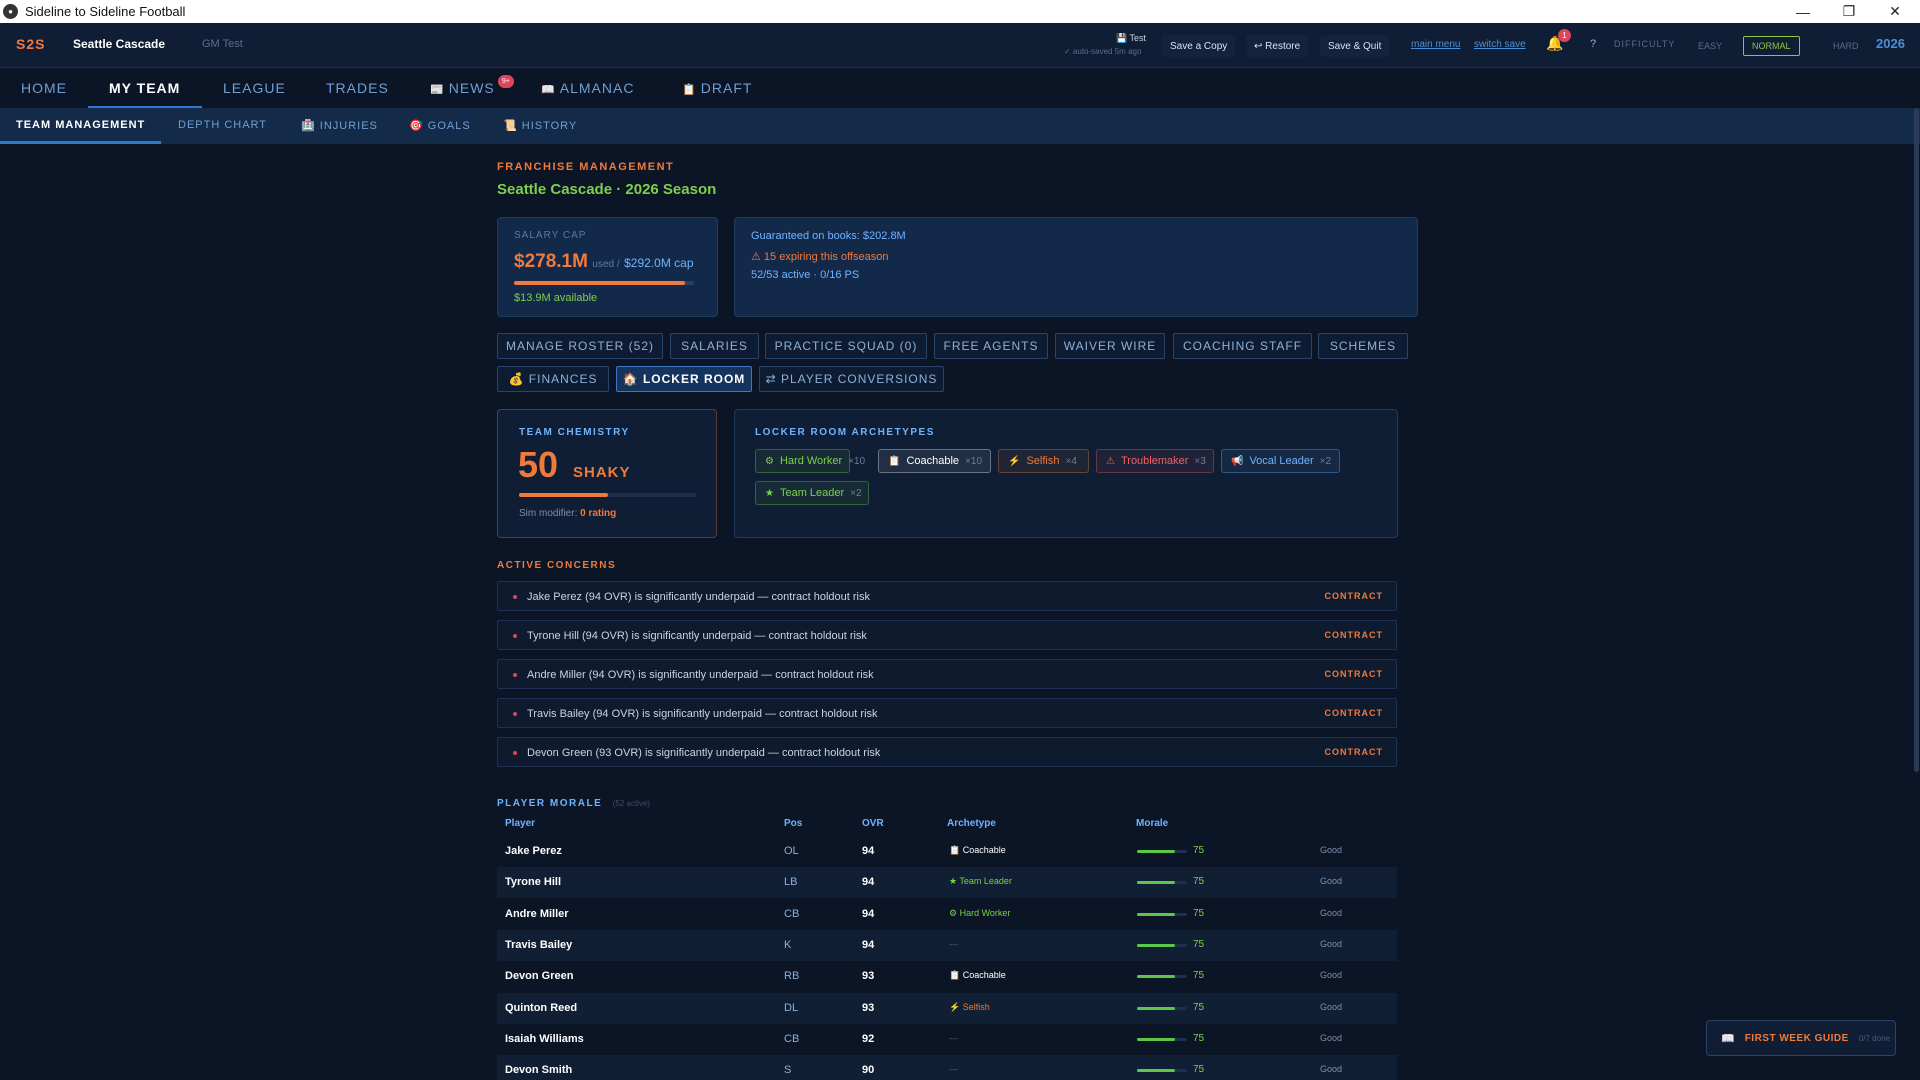 Image resolution: width=1920 pixels, height=1080 pixels. I want to click on col-player: Player, so click(520, 823).